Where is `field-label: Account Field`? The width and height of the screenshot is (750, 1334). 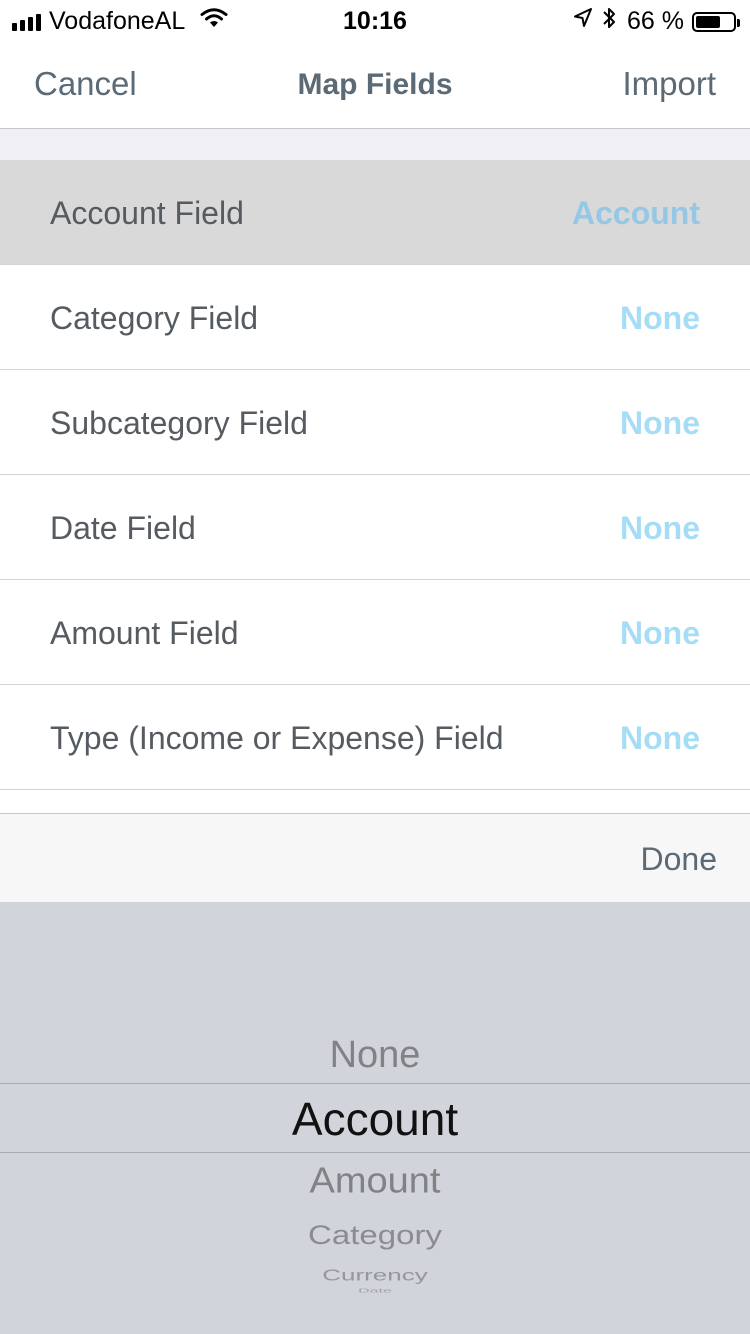
field-label: Account Field is located at coordinates (147, 213).